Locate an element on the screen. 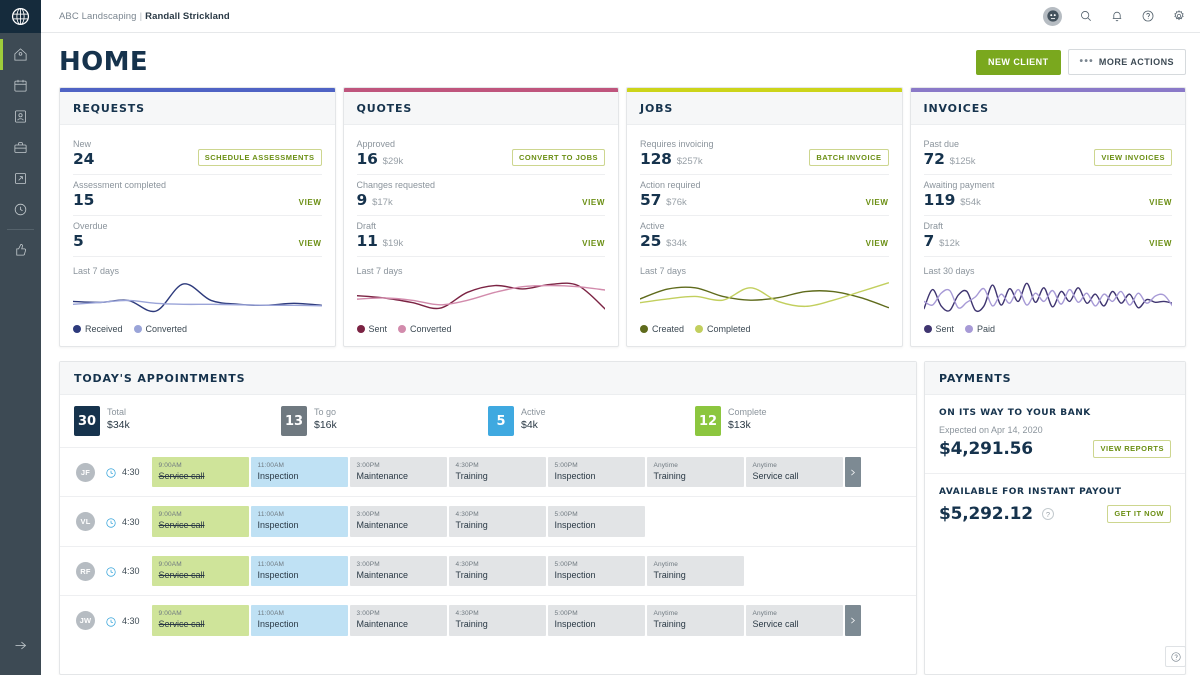  avatar: JW is located at coordinates (85, 621).